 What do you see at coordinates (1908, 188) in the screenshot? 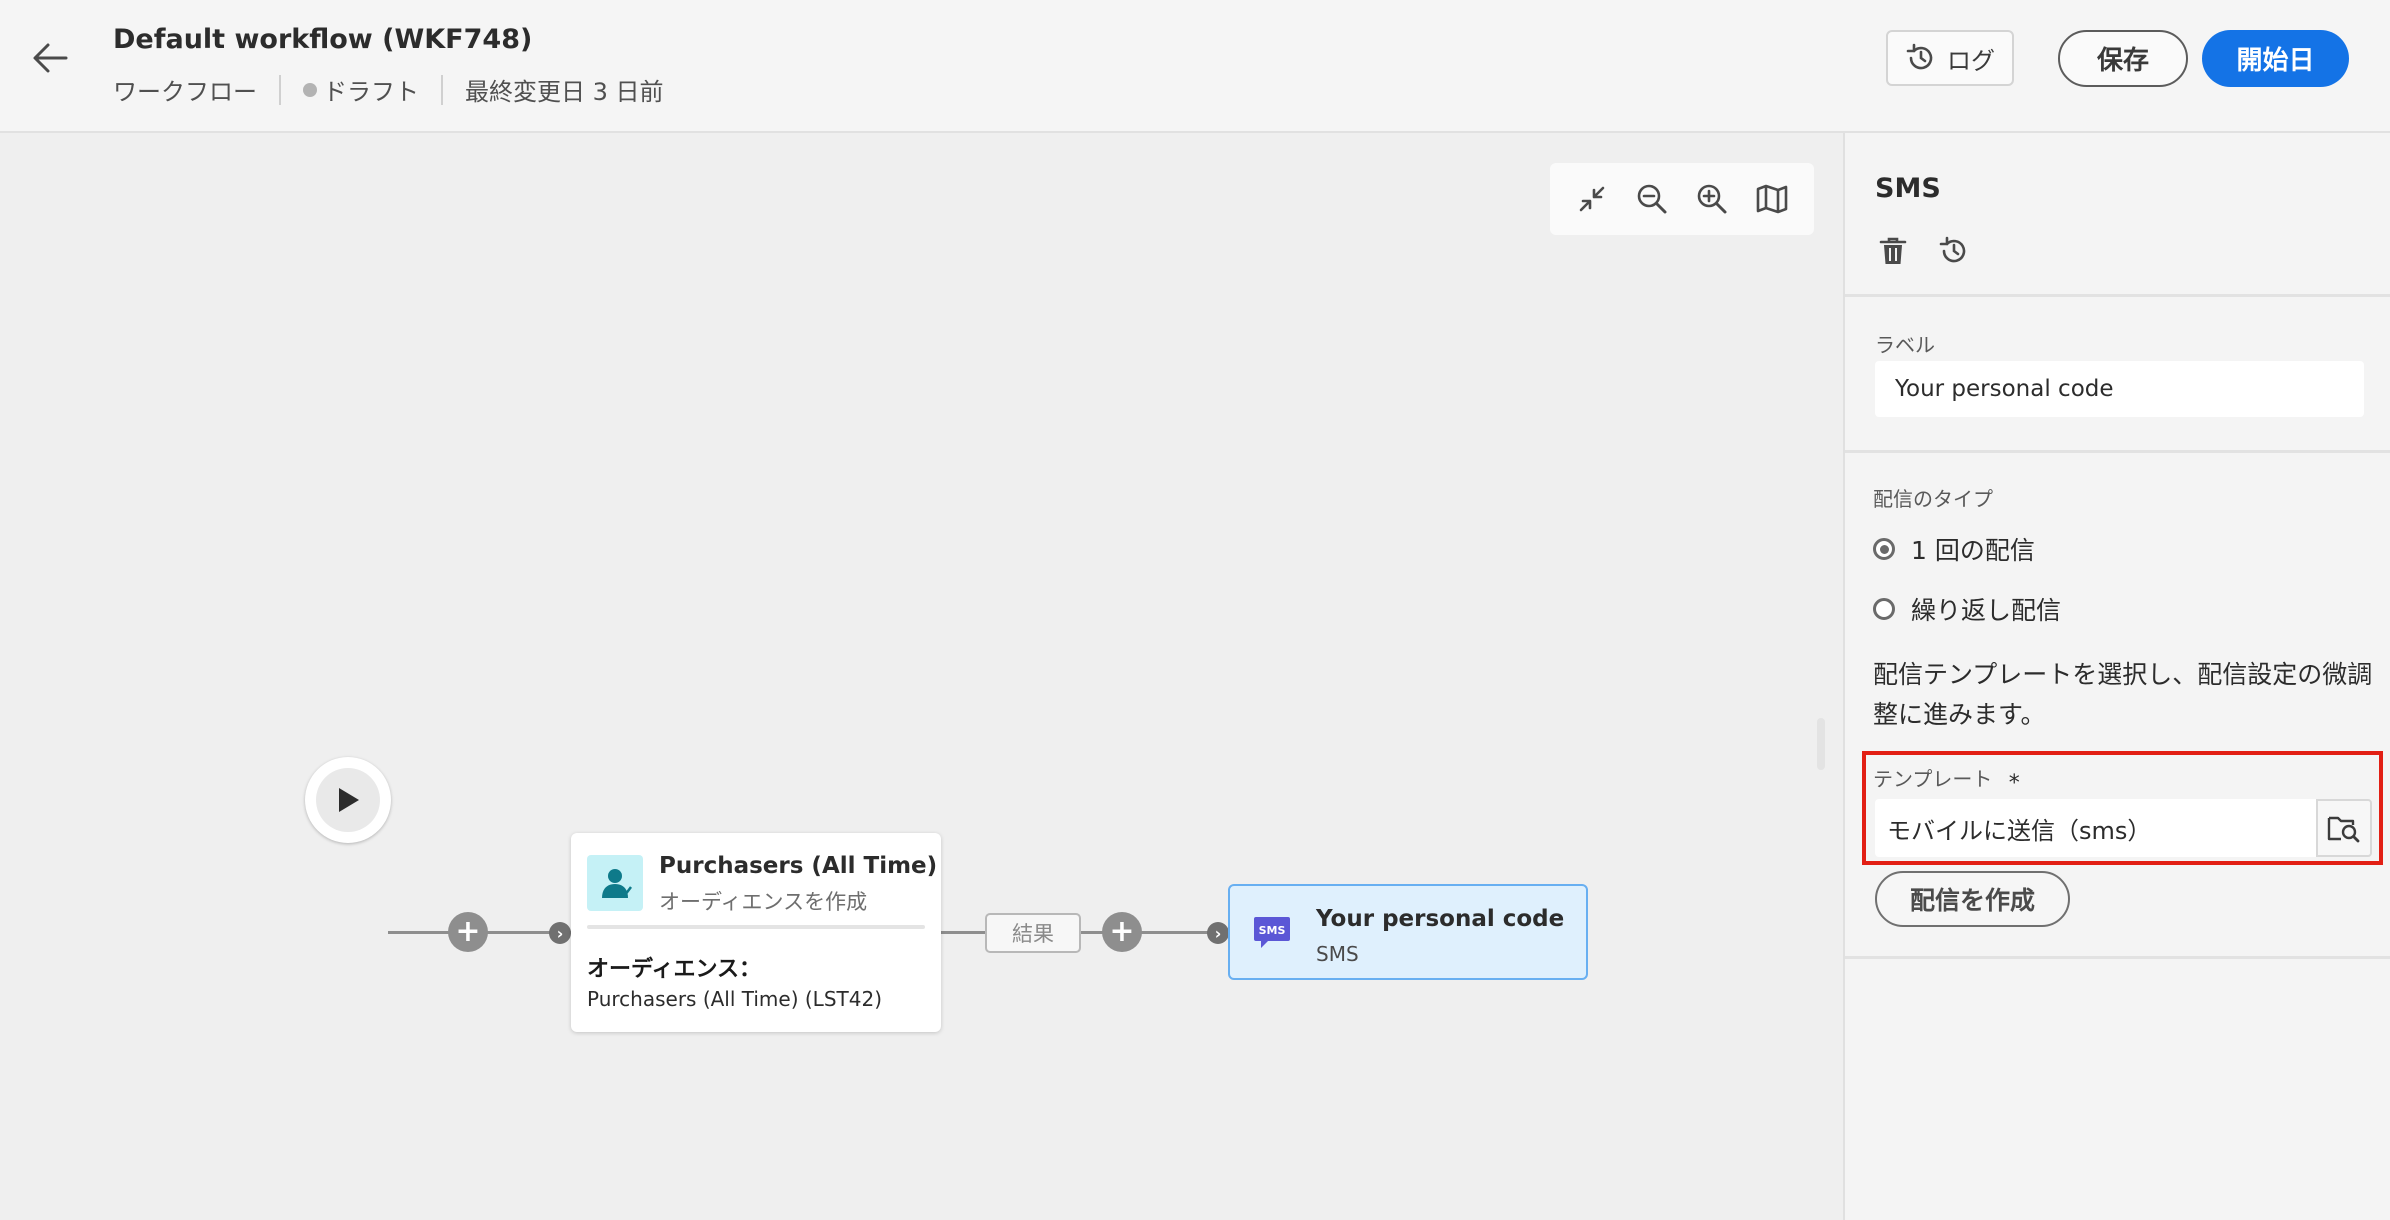
I see `panel-title: SMS` at bounding box center [1908, 188].